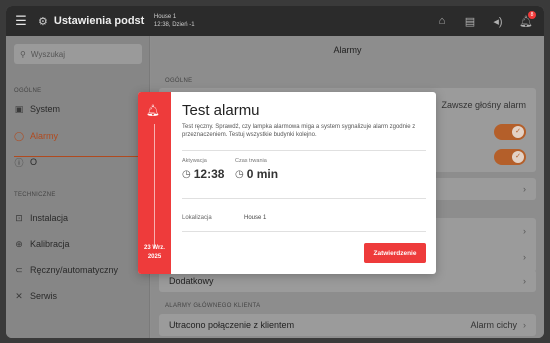 Image resolution: width=550 pixels, height=343 pixels. I want to click on timeline-line, so click(154, 186).